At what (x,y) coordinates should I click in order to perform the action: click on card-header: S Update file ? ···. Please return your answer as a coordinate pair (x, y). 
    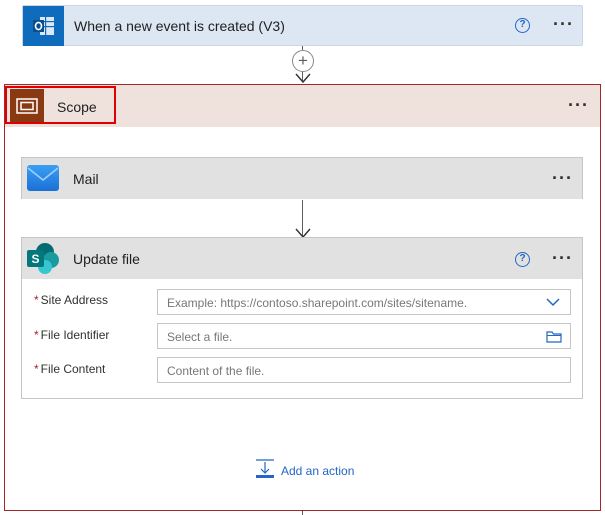
    Looking at the image, I should click on (302, 258).